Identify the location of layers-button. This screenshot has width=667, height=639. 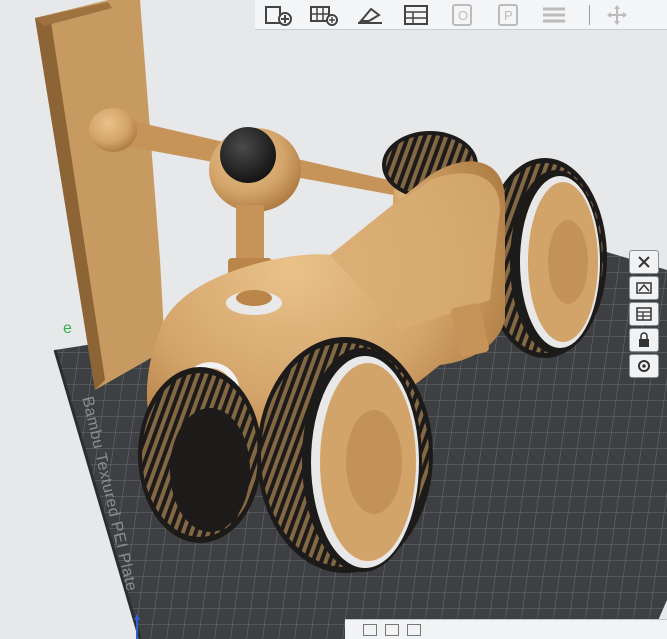
(554, 15).